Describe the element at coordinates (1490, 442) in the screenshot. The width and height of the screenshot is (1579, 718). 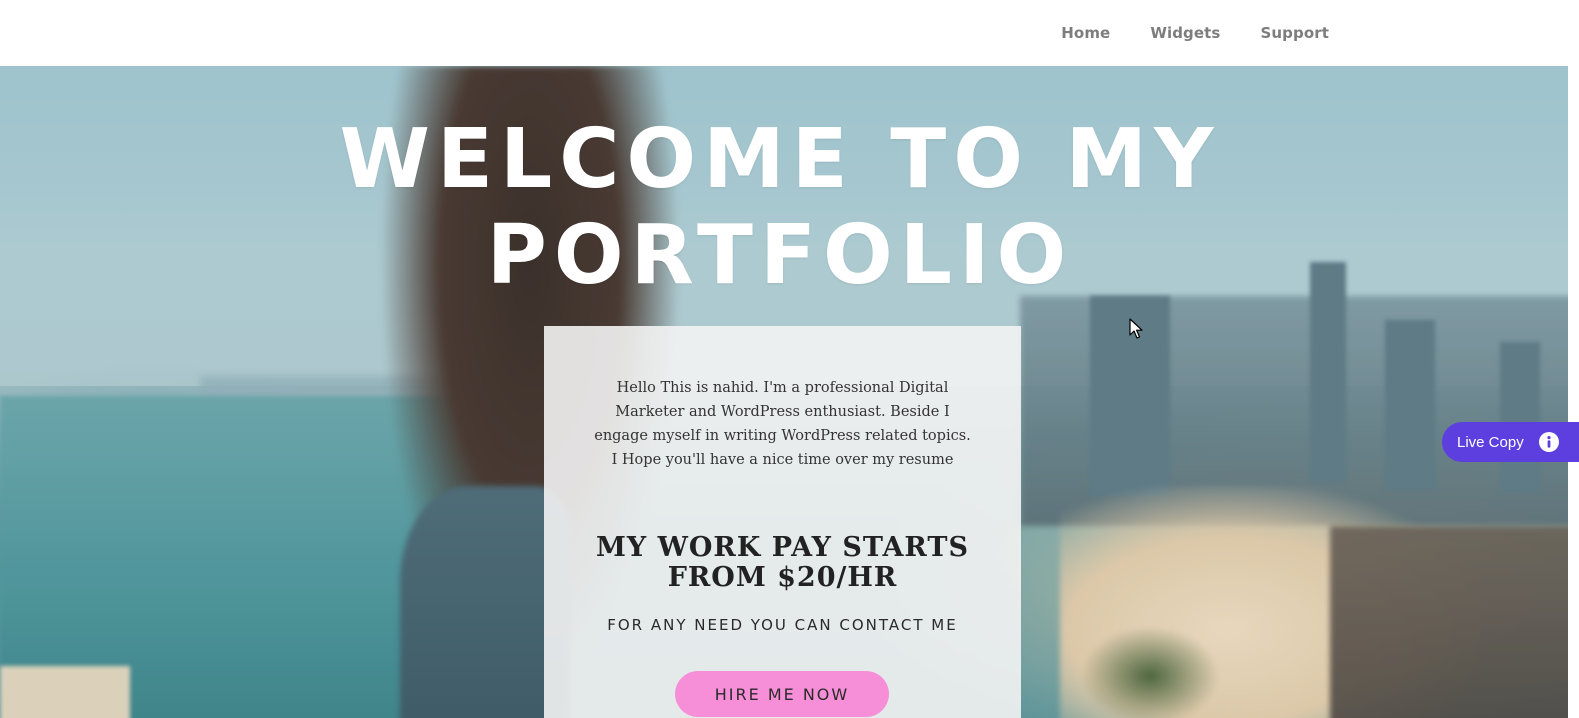
I see `live-copy-label: Live Copy` at that location.